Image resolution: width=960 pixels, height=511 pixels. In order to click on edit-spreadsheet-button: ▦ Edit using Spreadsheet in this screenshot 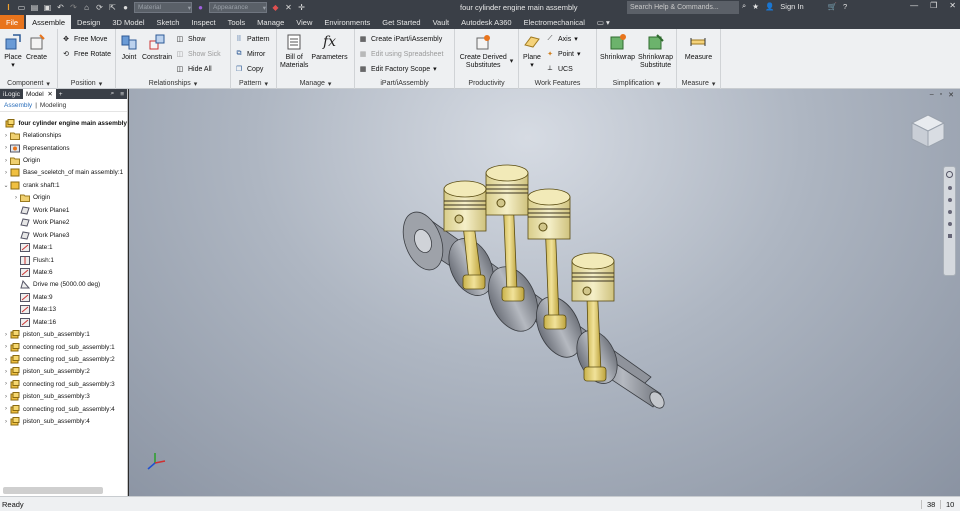, I will do `click(401, 54)`.